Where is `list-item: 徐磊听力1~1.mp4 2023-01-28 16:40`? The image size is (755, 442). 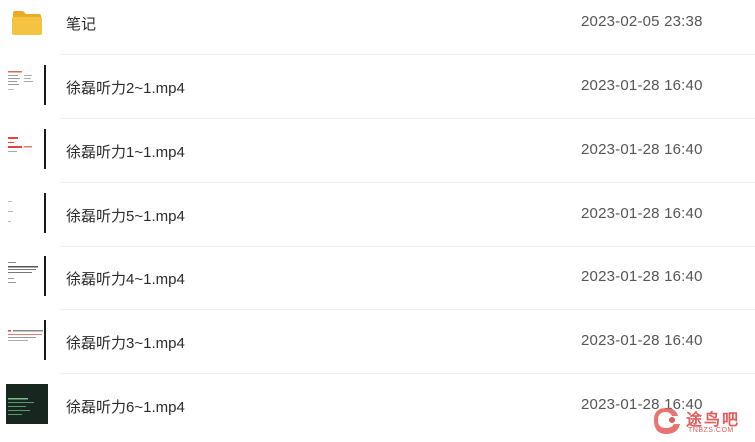
list-item: 徐磊听力1~1.mp4 2023-01-28 16:40 is located at coordinates (377, 151).